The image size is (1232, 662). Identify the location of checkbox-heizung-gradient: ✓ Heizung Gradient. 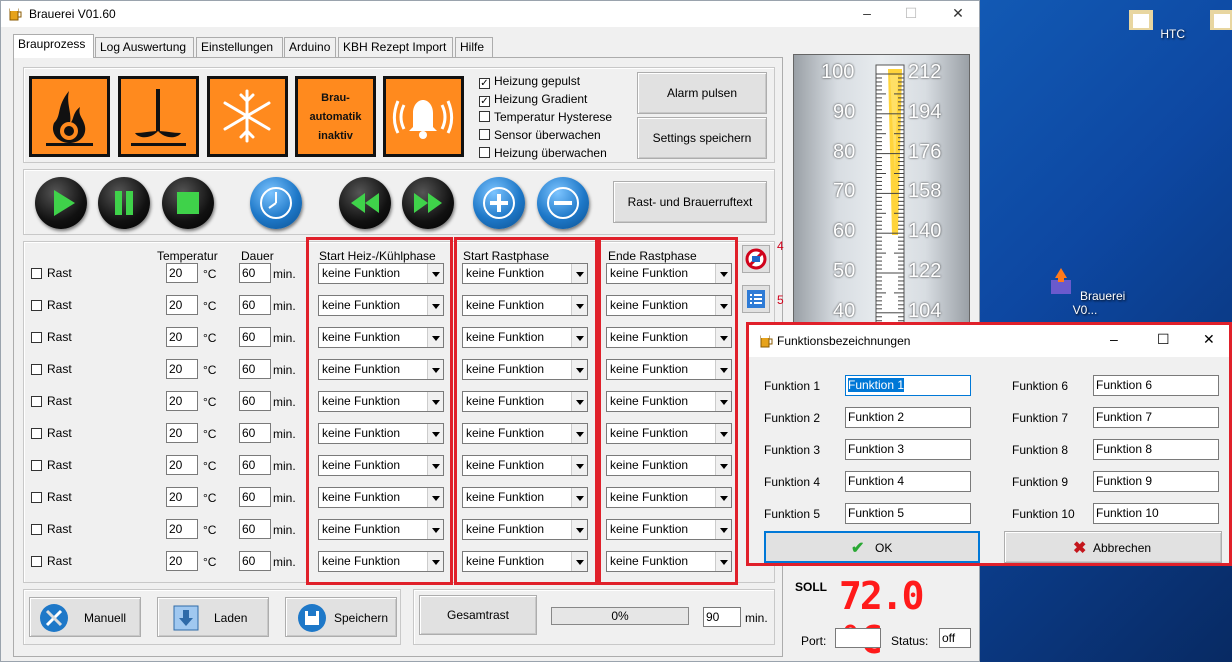
(533, 100).